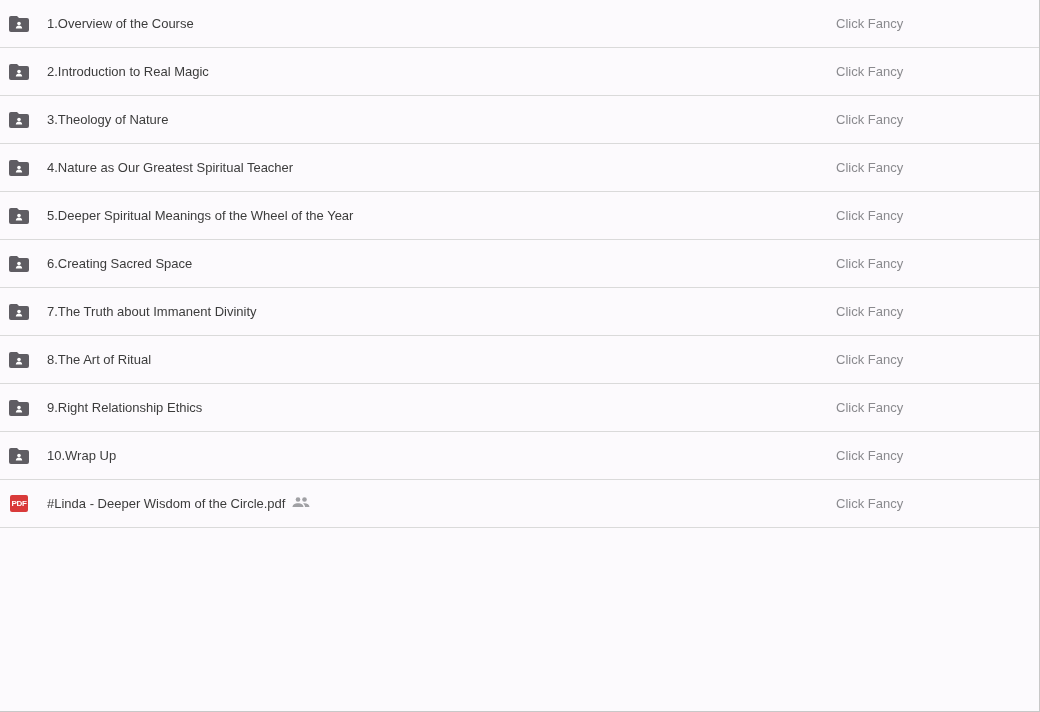 The width and height of the screenshot is (1040, 712). What do you see at coordinates (152, 311) in the screenshot?
I see `file-name: 7.The Truth about Immanent Divinity` at bounding box center [152, 311].